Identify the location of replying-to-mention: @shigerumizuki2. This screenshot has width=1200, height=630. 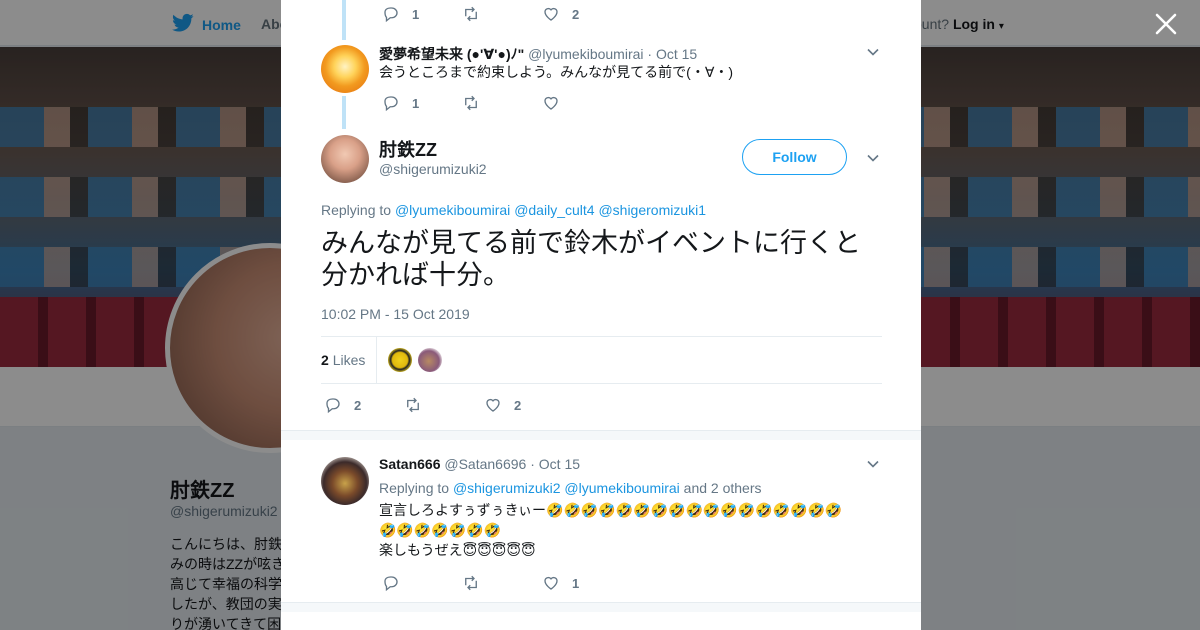
(507, 488).